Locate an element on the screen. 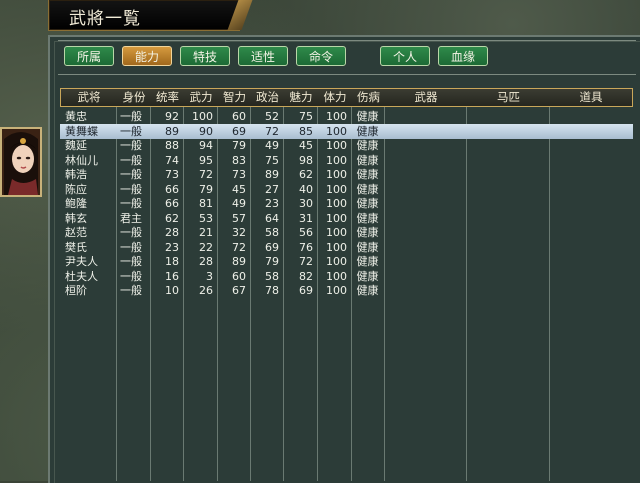 The height and width of the screenshot is (483, 640). cell-war: 79 is located at coordinates (206, 189).